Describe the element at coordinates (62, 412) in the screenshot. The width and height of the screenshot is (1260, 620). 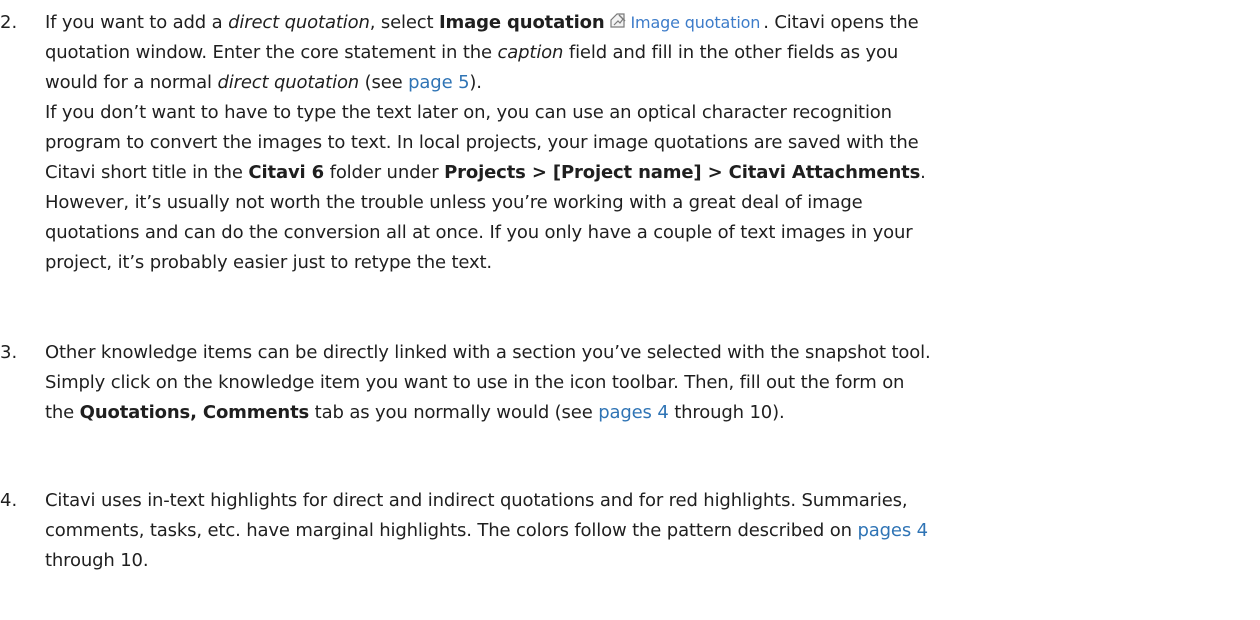
I see `body-text: the` at that location.